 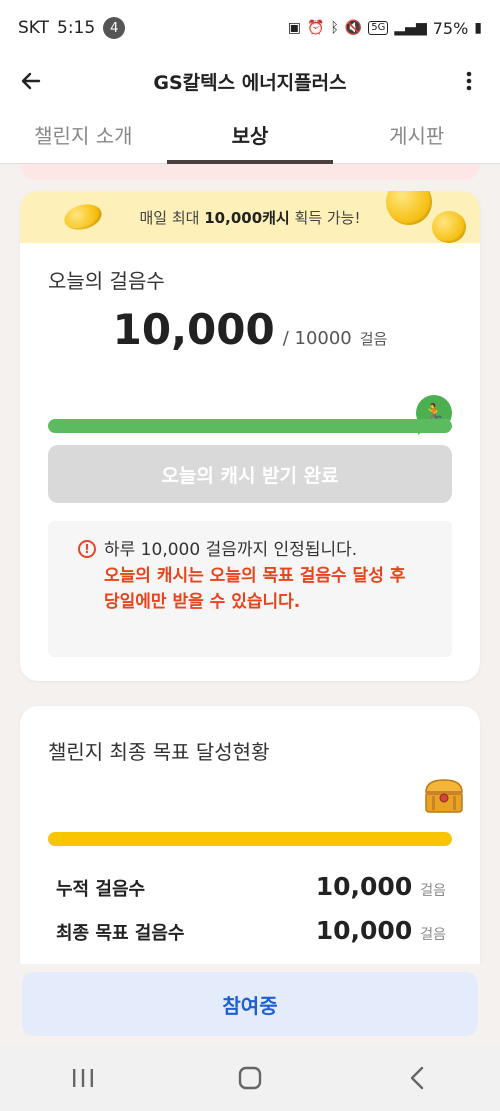 What do you see at coordinates (294, 28) in the screenshot?
I see `screenshot-icon: ▣` at bounding box center [294, 28].